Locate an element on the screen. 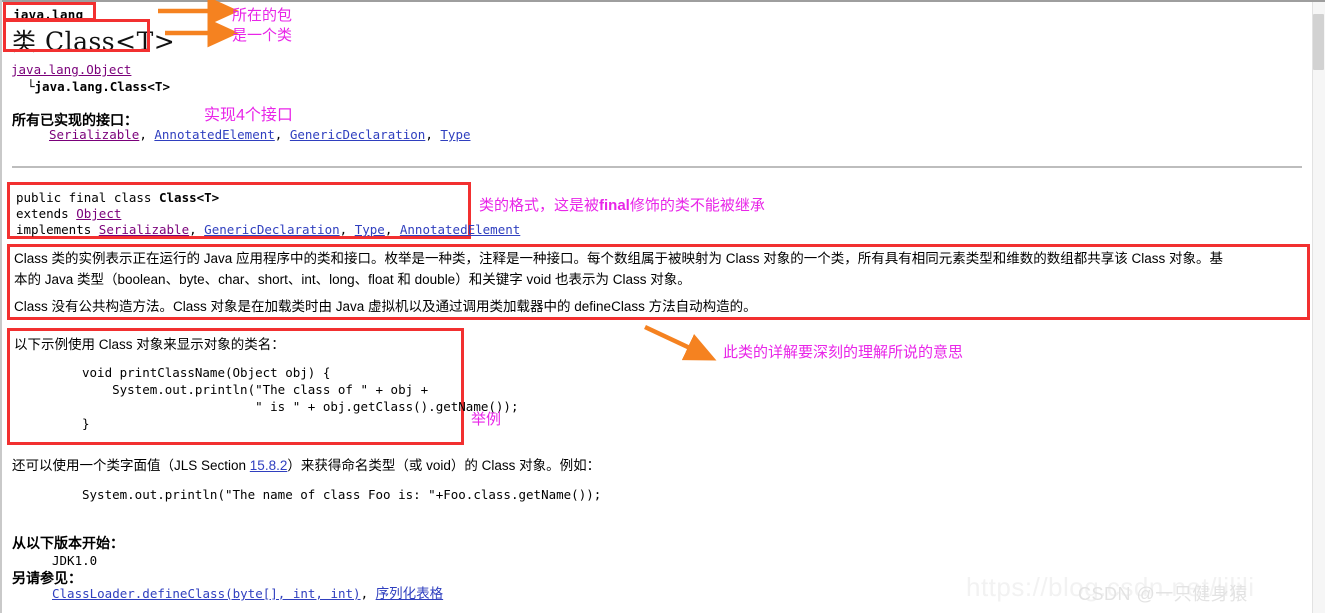 The width and height of the screenshot is (1325, 613). since-heading: 从以下版本开始： is located at coordinates (68, 543).